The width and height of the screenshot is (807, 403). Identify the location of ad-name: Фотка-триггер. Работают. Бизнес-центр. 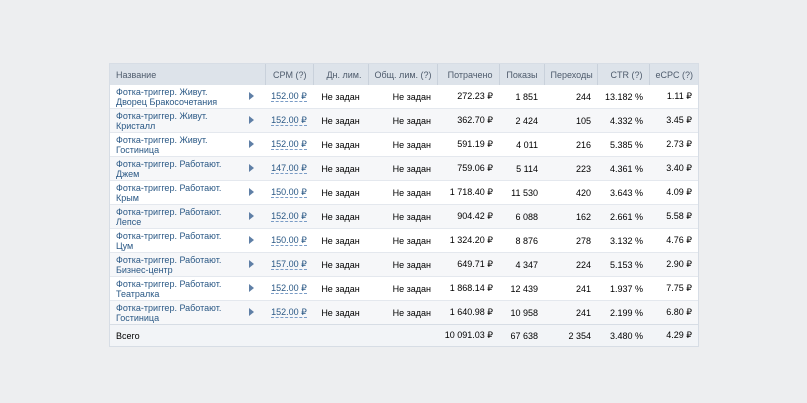
(173, 264).